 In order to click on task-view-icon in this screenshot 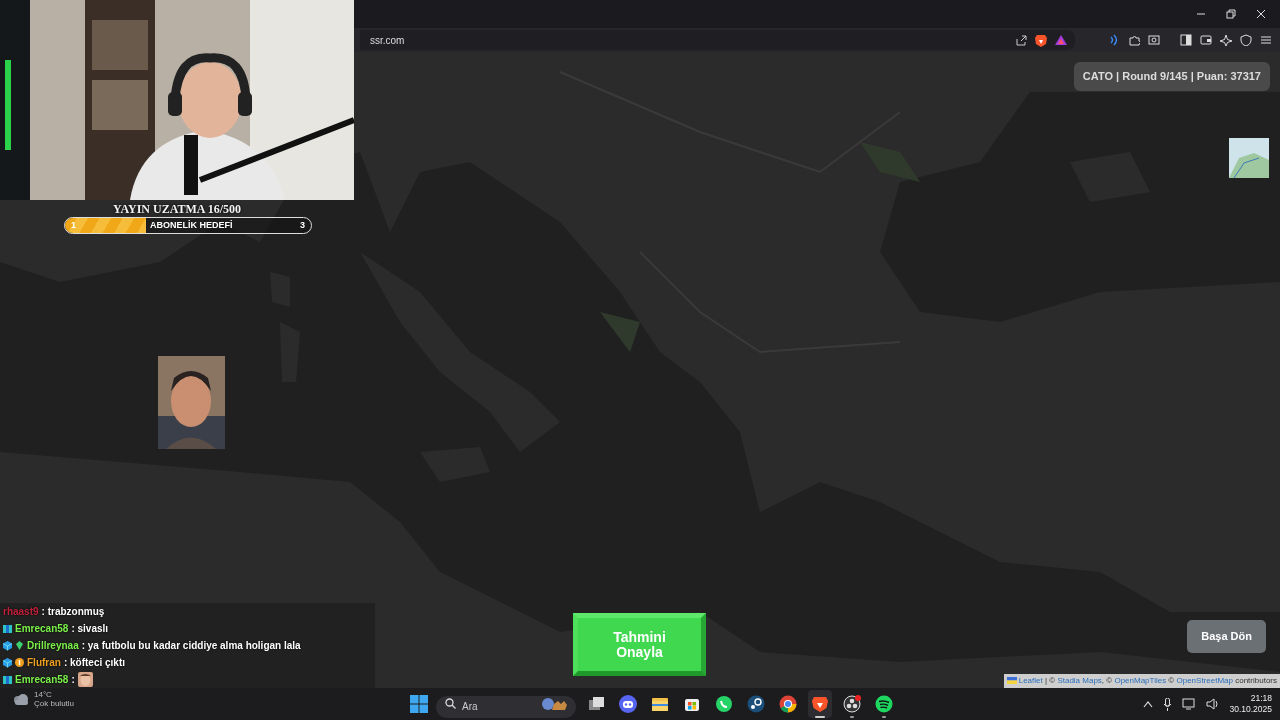, I will do `click(596, 704)`.